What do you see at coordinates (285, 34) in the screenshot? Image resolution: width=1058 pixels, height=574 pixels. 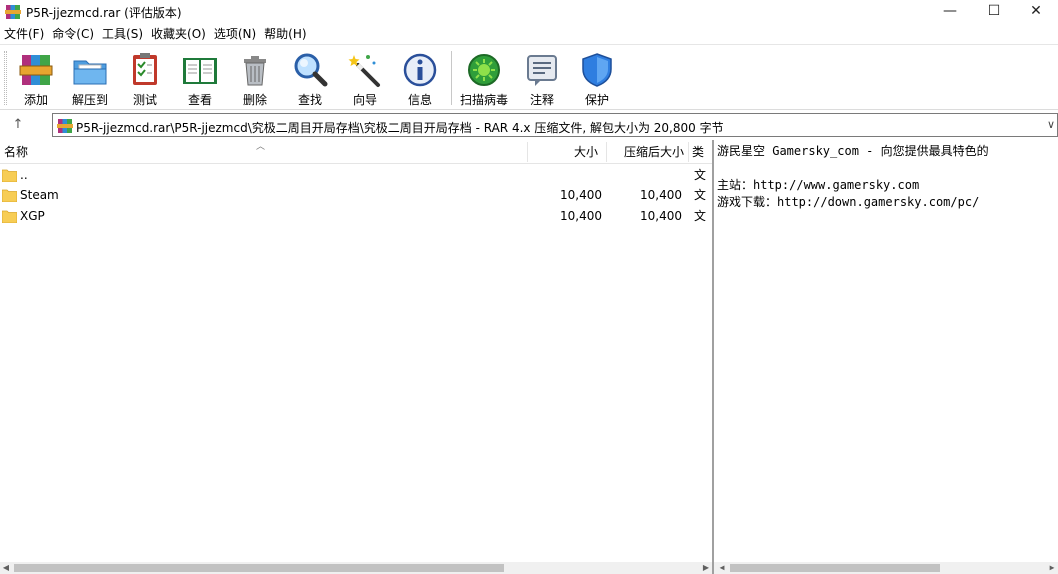 I see `menu-help: 帮助(H)` at bounding box center [285, 34].